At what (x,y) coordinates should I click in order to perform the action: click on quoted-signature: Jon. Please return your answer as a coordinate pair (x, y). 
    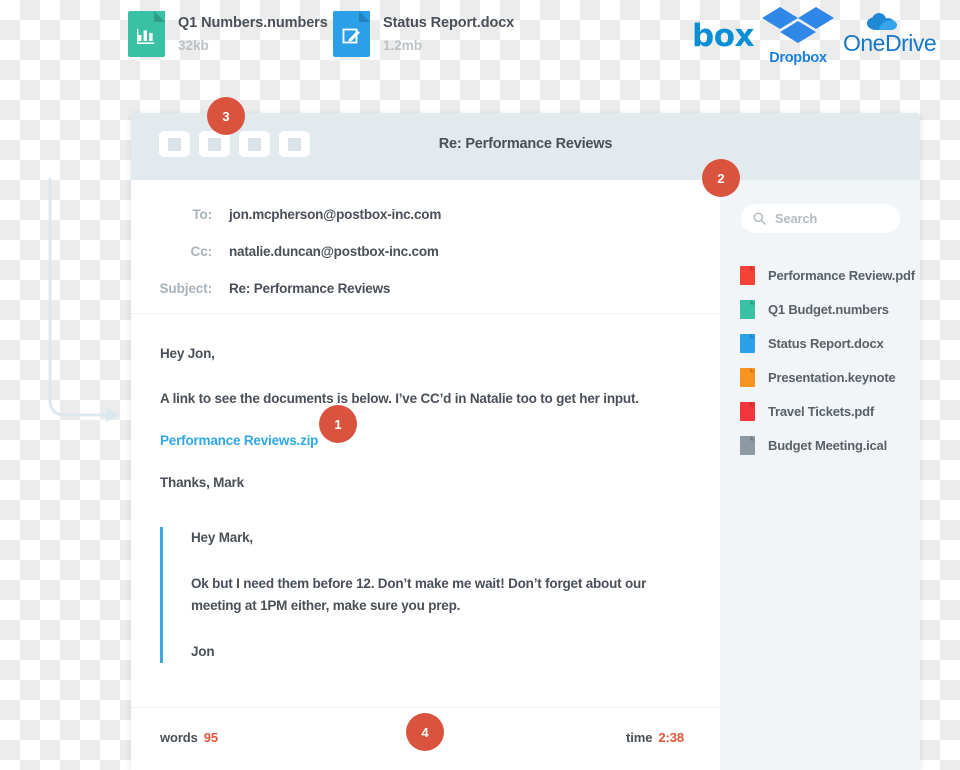
    Looking at the image, I should click on (203, 652).